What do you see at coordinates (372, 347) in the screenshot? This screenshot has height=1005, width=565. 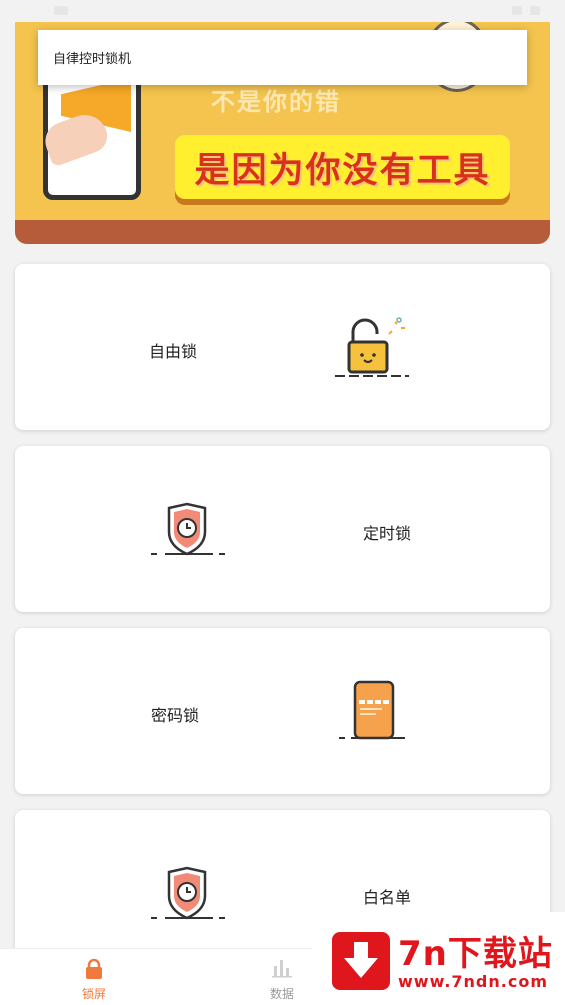 I see `padlock-open-icon` at bounding box center [372, 347].